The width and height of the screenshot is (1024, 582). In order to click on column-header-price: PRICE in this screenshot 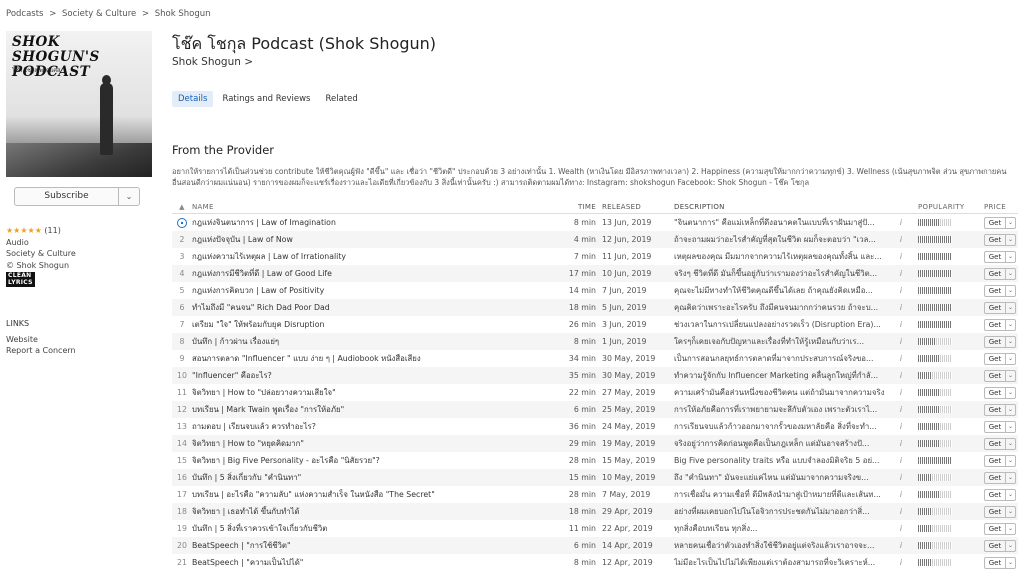, I will do `click(1001, 207)`.